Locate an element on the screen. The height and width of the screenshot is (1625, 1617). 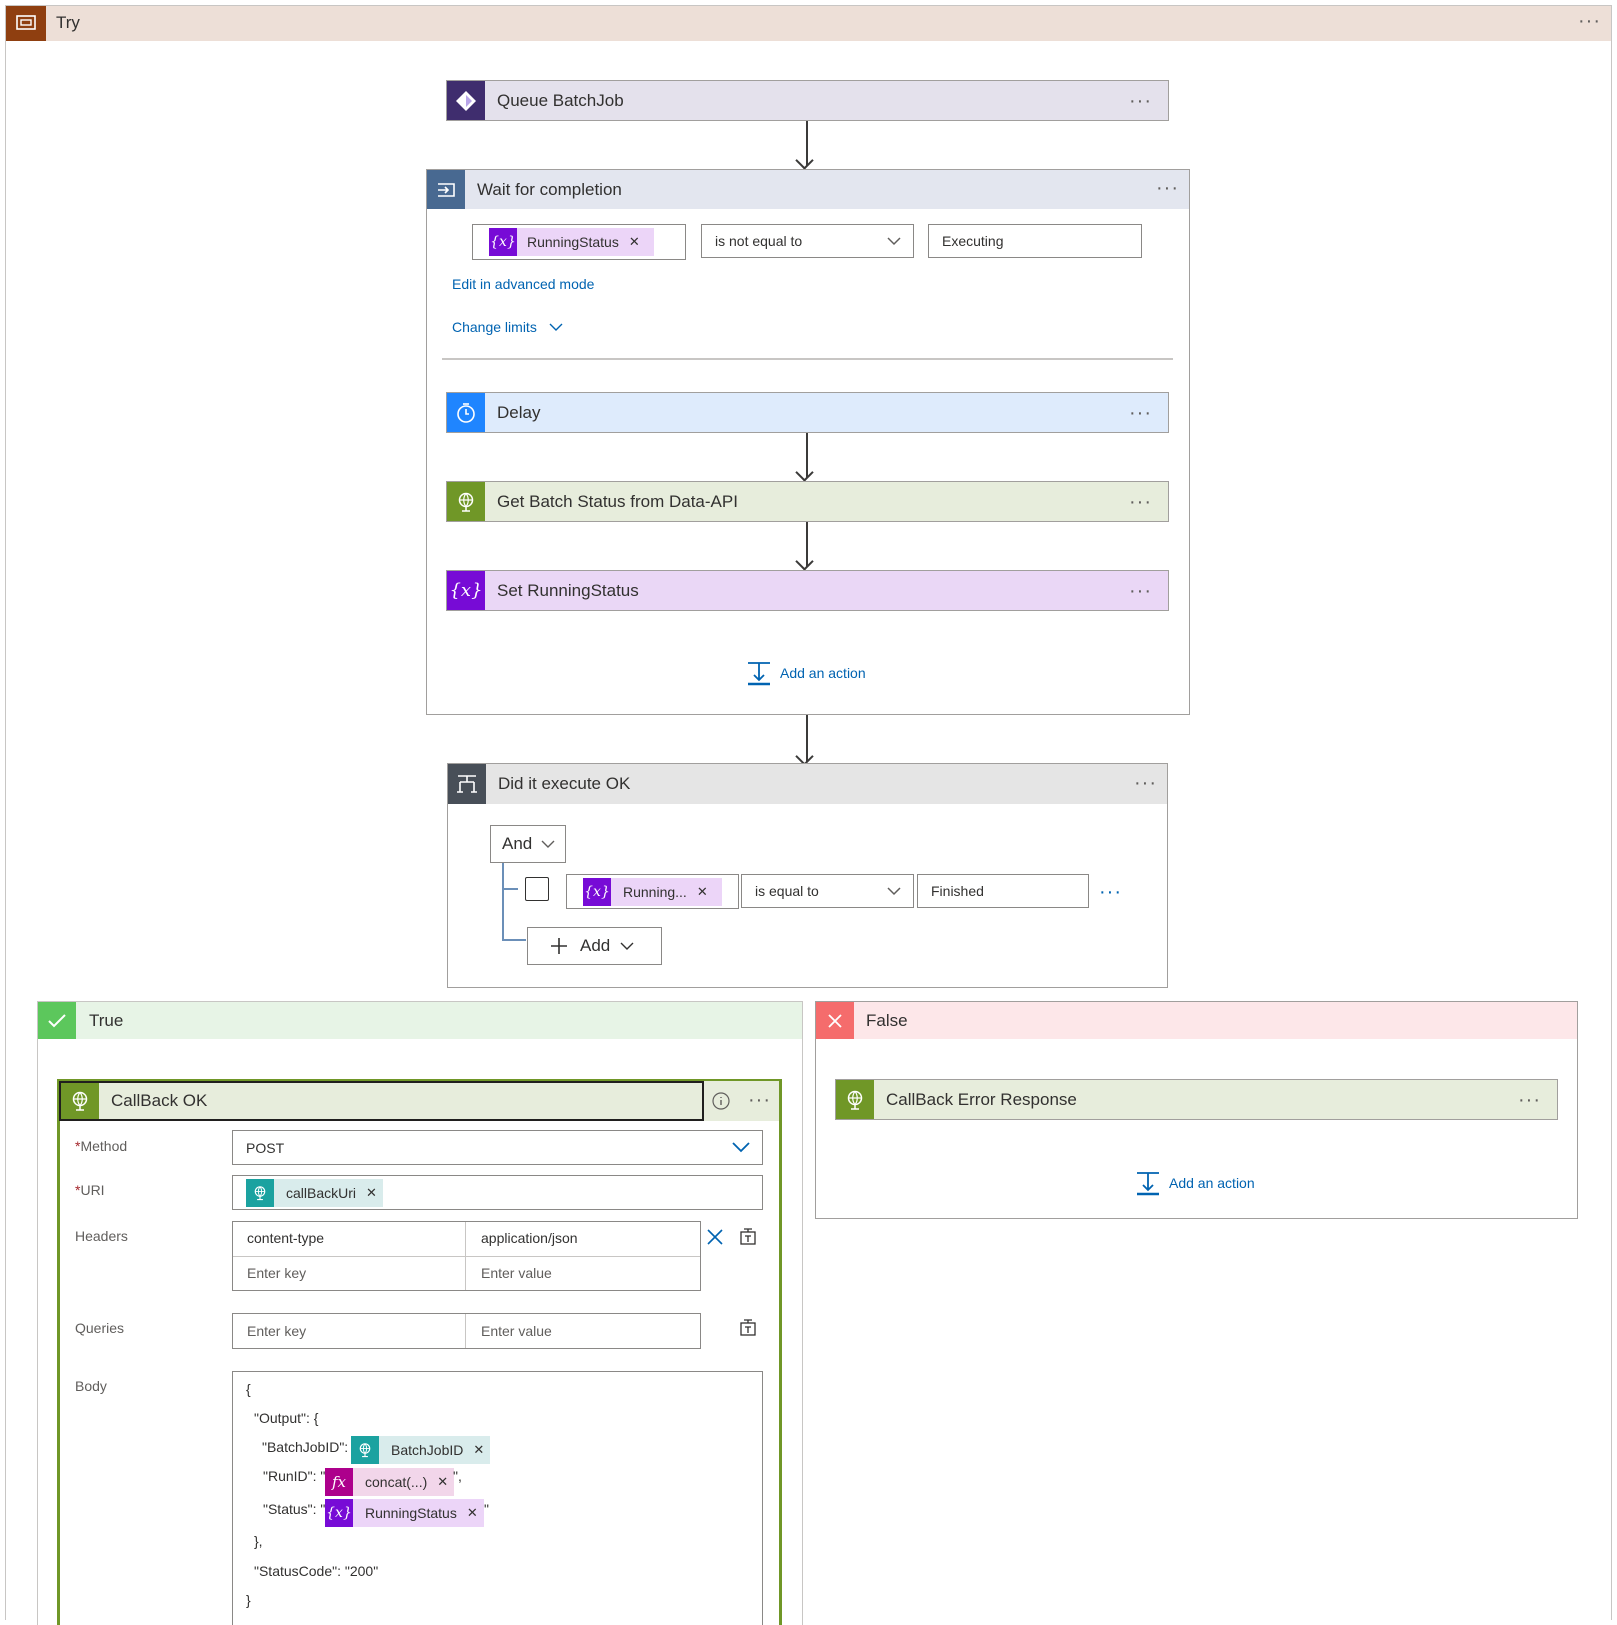
loop-icon is located at coordinates (446, 189).